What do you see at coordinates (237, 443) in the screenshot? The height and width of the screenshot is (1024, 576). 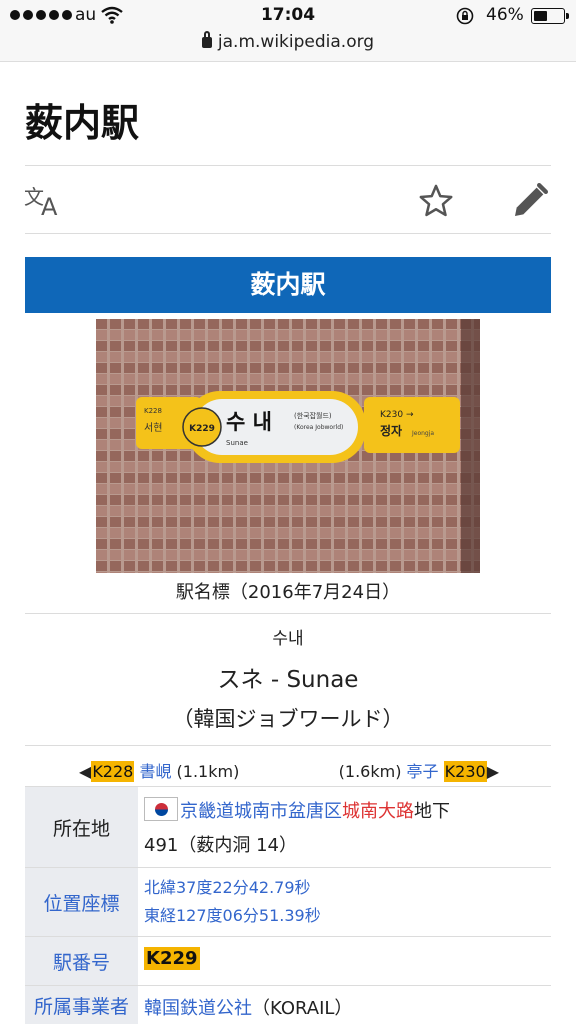 I see `sign-roman: Sunae` at bounding box center [237, 443].